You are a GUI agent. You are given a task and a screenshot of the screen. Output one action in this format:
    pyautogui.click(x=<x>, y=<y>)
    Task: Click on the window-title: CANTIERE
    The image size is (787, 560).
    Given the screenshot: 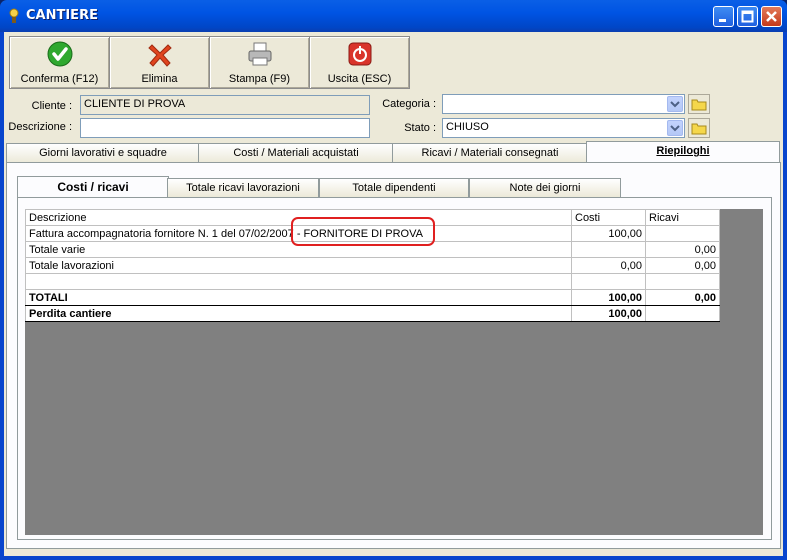 What is the action you would take?
    pyautogui.click(x=62, y=15)
    